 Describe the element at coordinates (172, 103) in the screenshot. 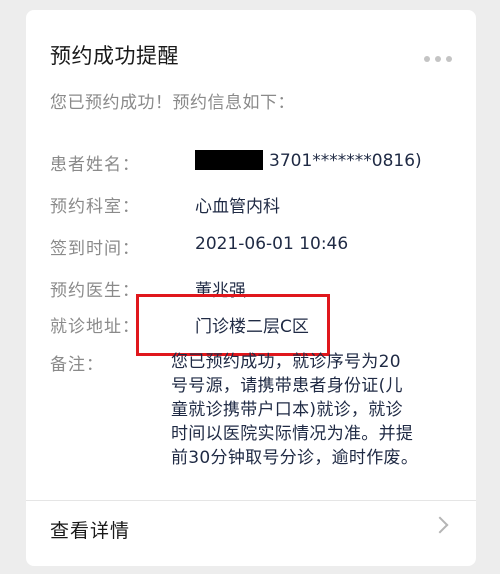

I see `card-subtitle: 您已预约成功！预约信息如下：` at that location.